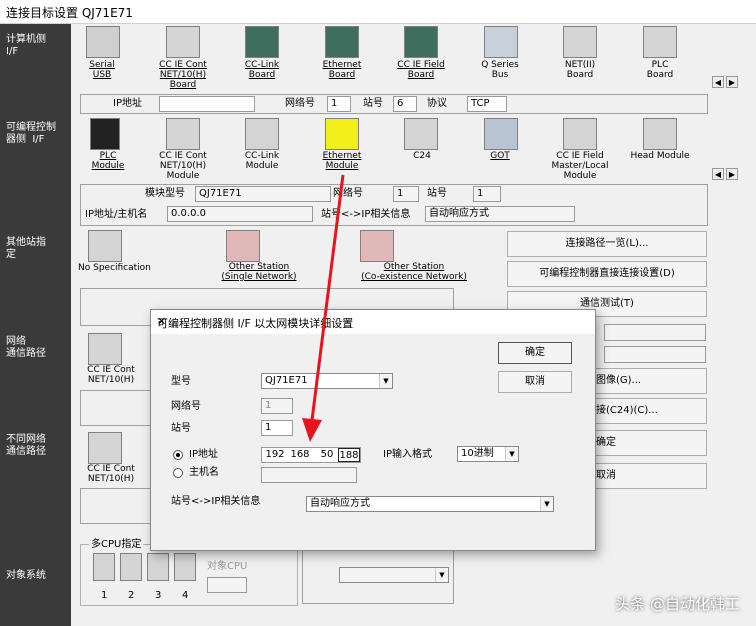  What do you see at coordinates (677, 604) in the screenshot?
I see `watermark: 头条 @自动化韩工` at bounding box center [677, 604].